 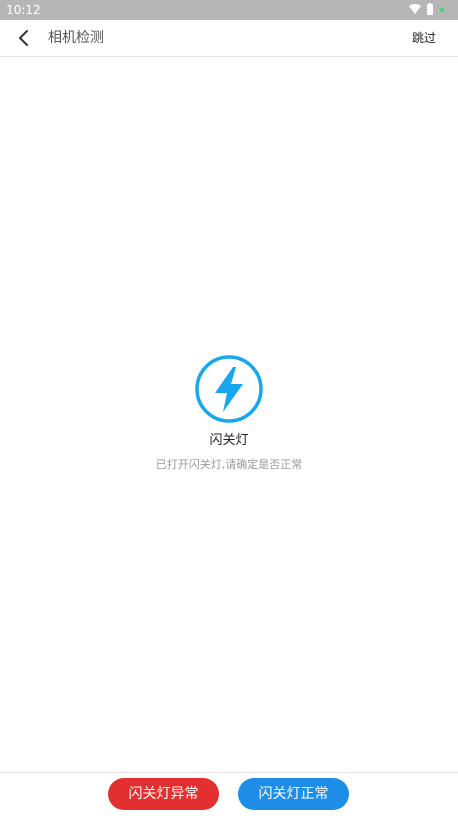 I want to click on flash-abnormal-button: 闪关灯异常, so click(x=163, y=794).